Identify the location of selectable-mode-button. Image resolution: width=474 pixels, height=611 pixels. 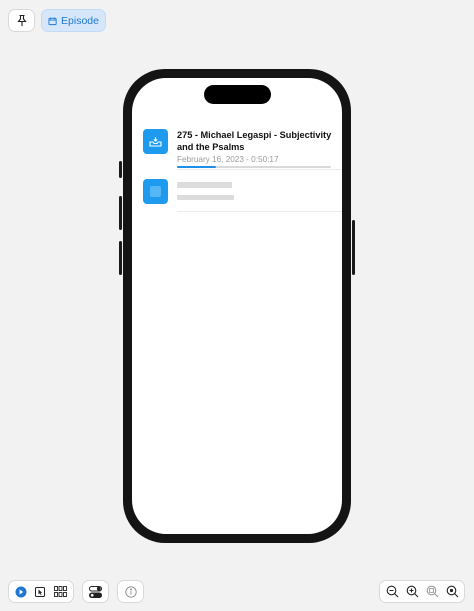
(40, 591).